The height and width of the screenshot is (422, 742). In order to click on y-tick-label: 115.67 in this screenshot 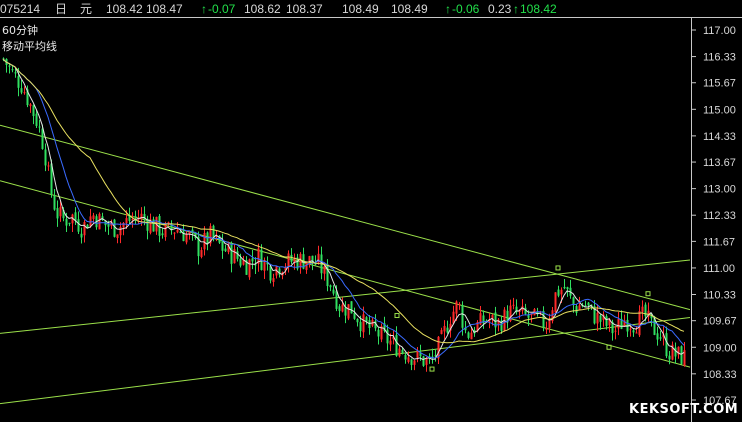, I will do `click(719, 84)`.